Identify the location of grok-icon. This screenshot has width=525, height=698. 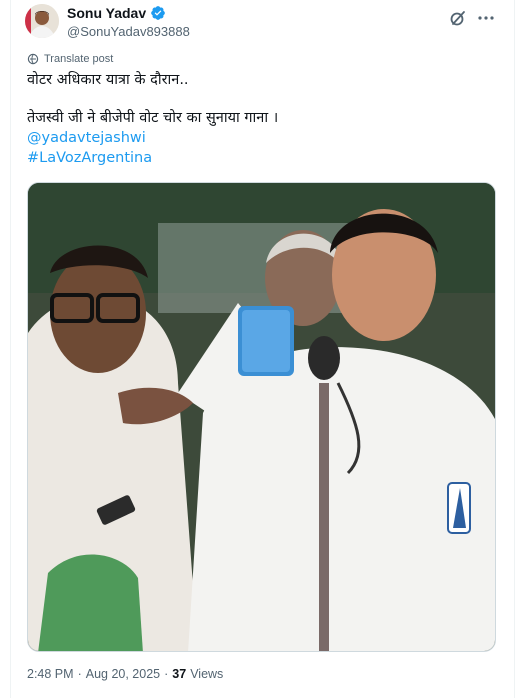
(458, 18).